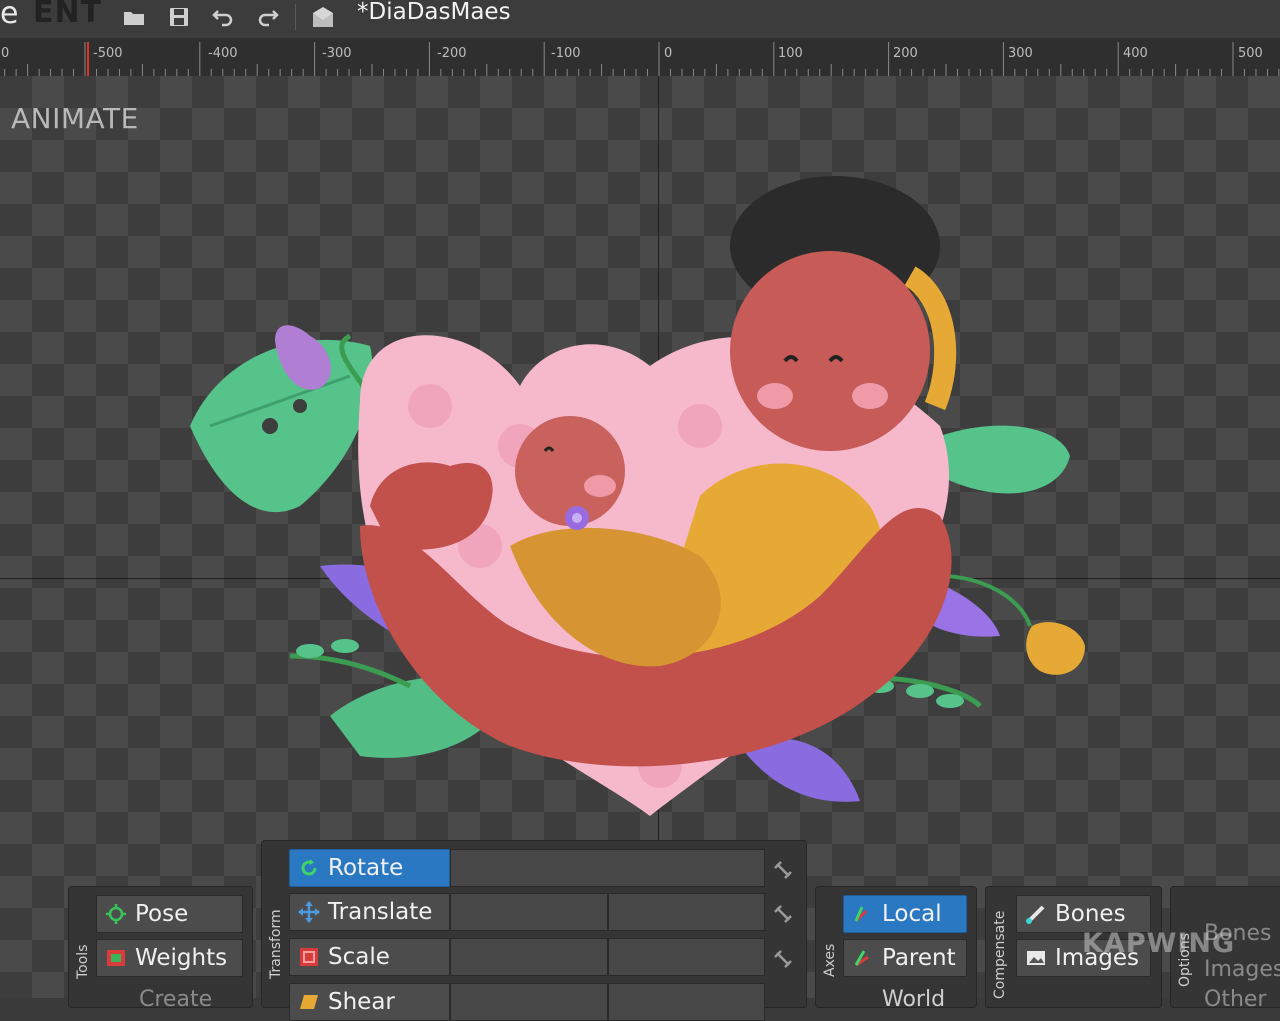 The image size is (1280, 1021). Describe the element at coordinates (337, 53) in the screenshot. I see `ruler-label: -300` at that location.